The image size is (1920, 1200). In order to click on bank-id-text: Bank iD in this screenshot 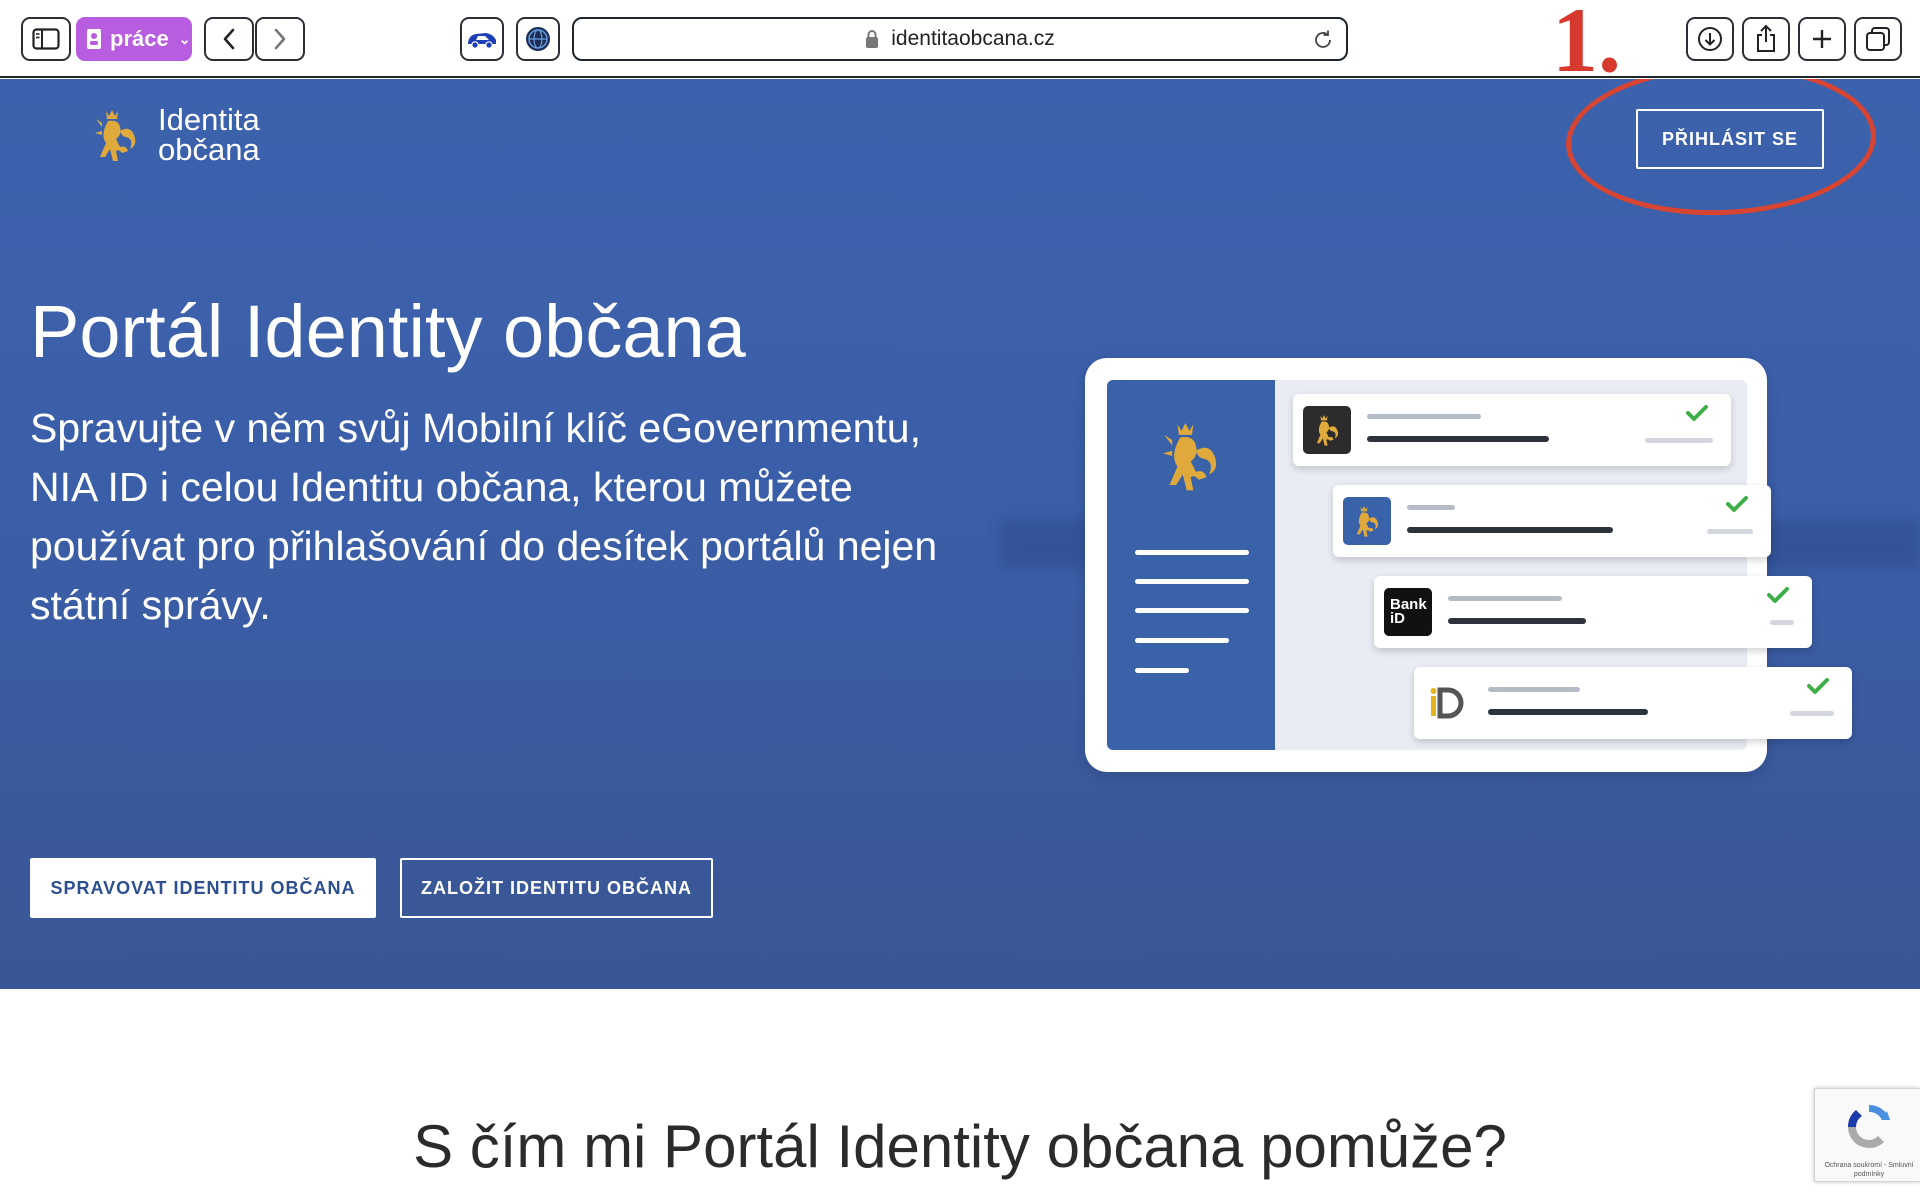, I will do `click(1408, 611)`.